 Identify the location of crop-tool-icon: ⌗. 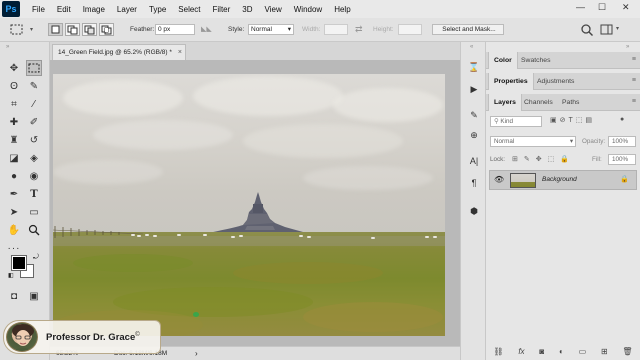
(14, 104).